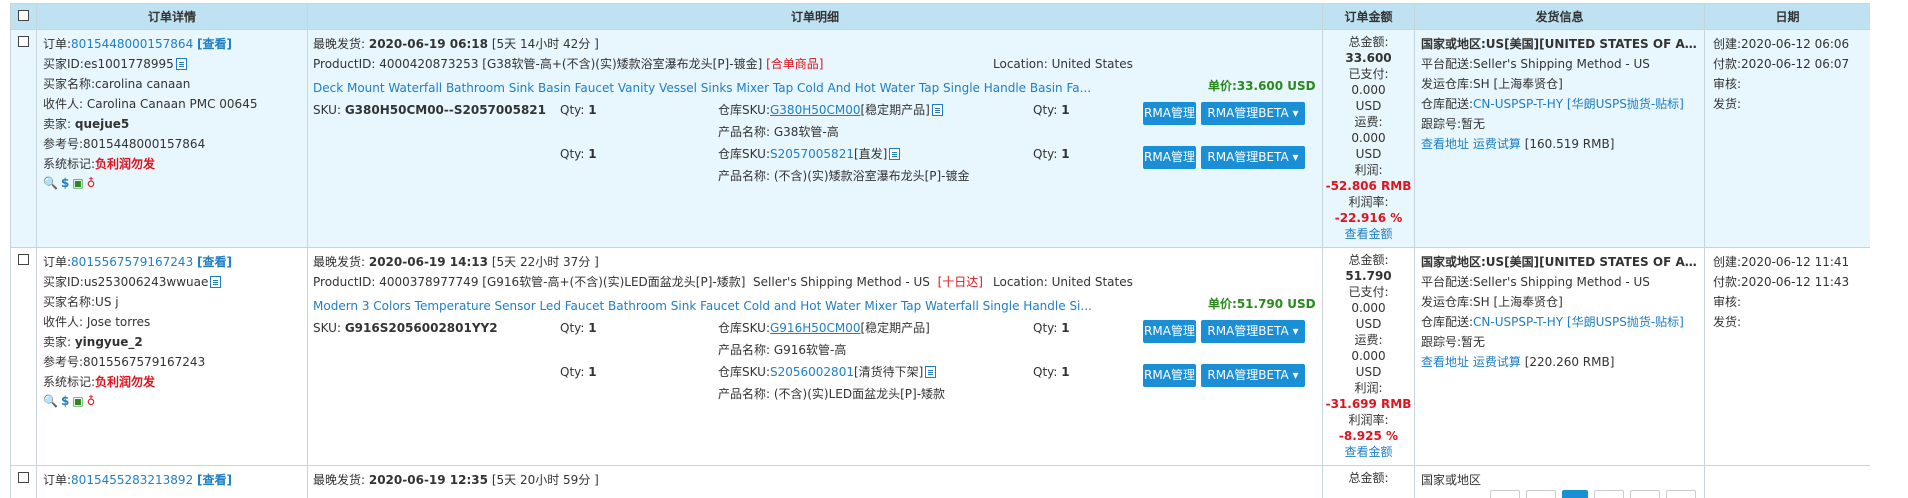  What do you see at coordinates (172, 16) in the screenshot?
I see `header-details: 订单详情` at bounding box center [172, 16].